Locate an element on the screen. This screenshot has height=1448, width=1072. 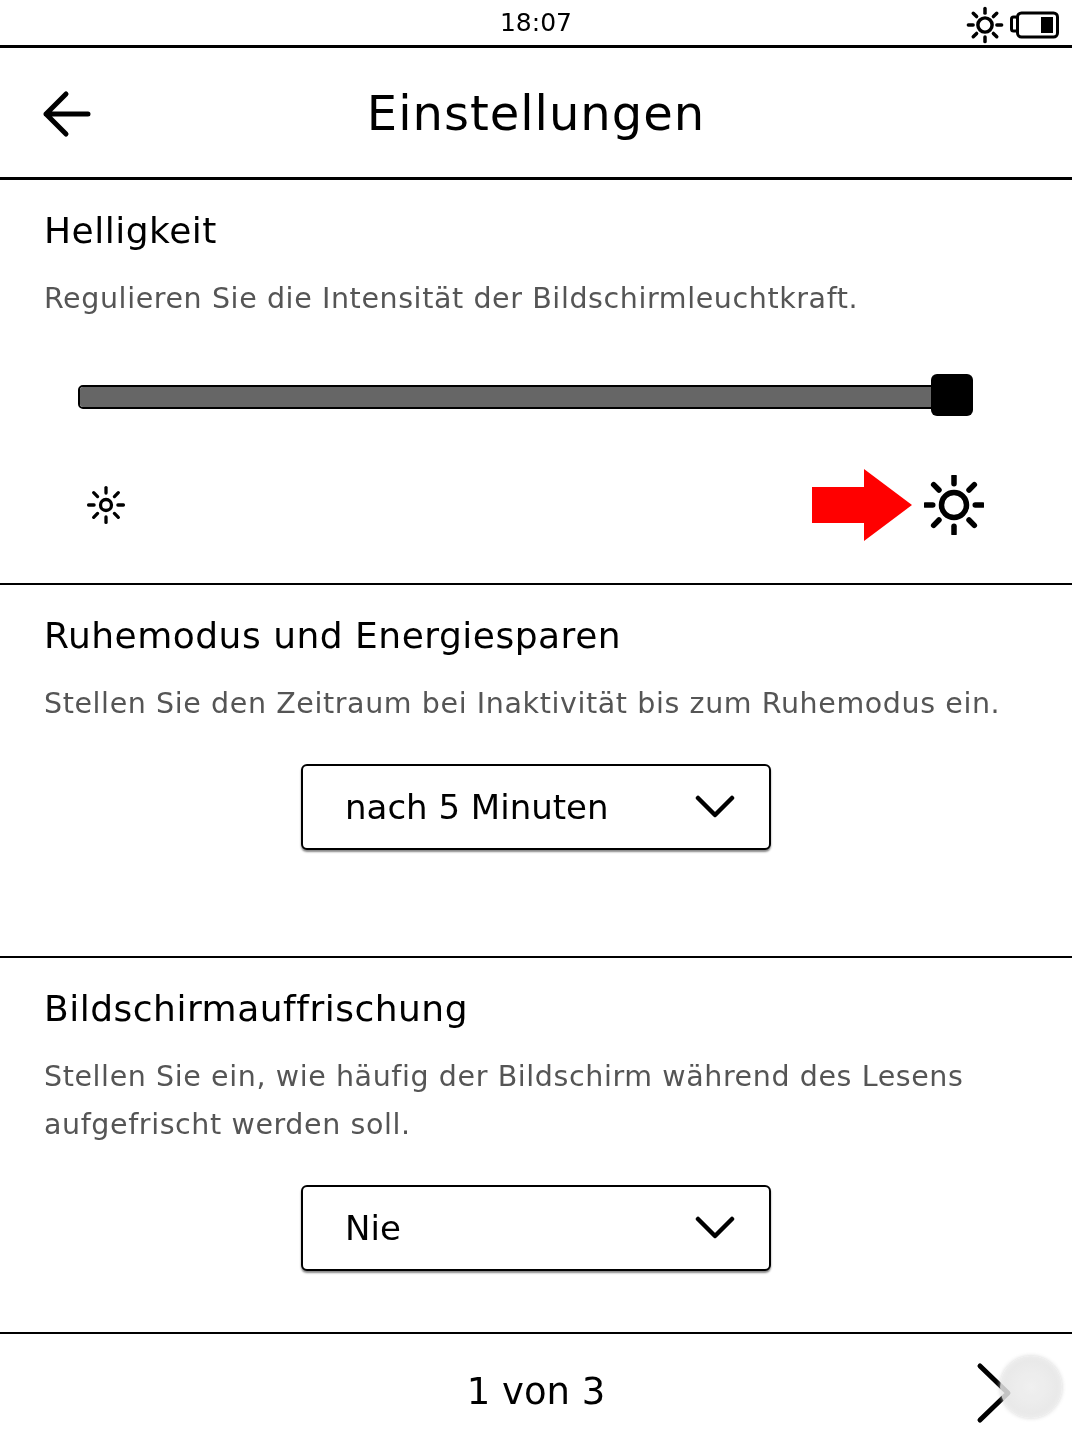
section-description: Stellen Sie ein, wie häufig der Bildschirm während des Lesens aufgefrischt werden soll. is located at coordinates (504, 1101).